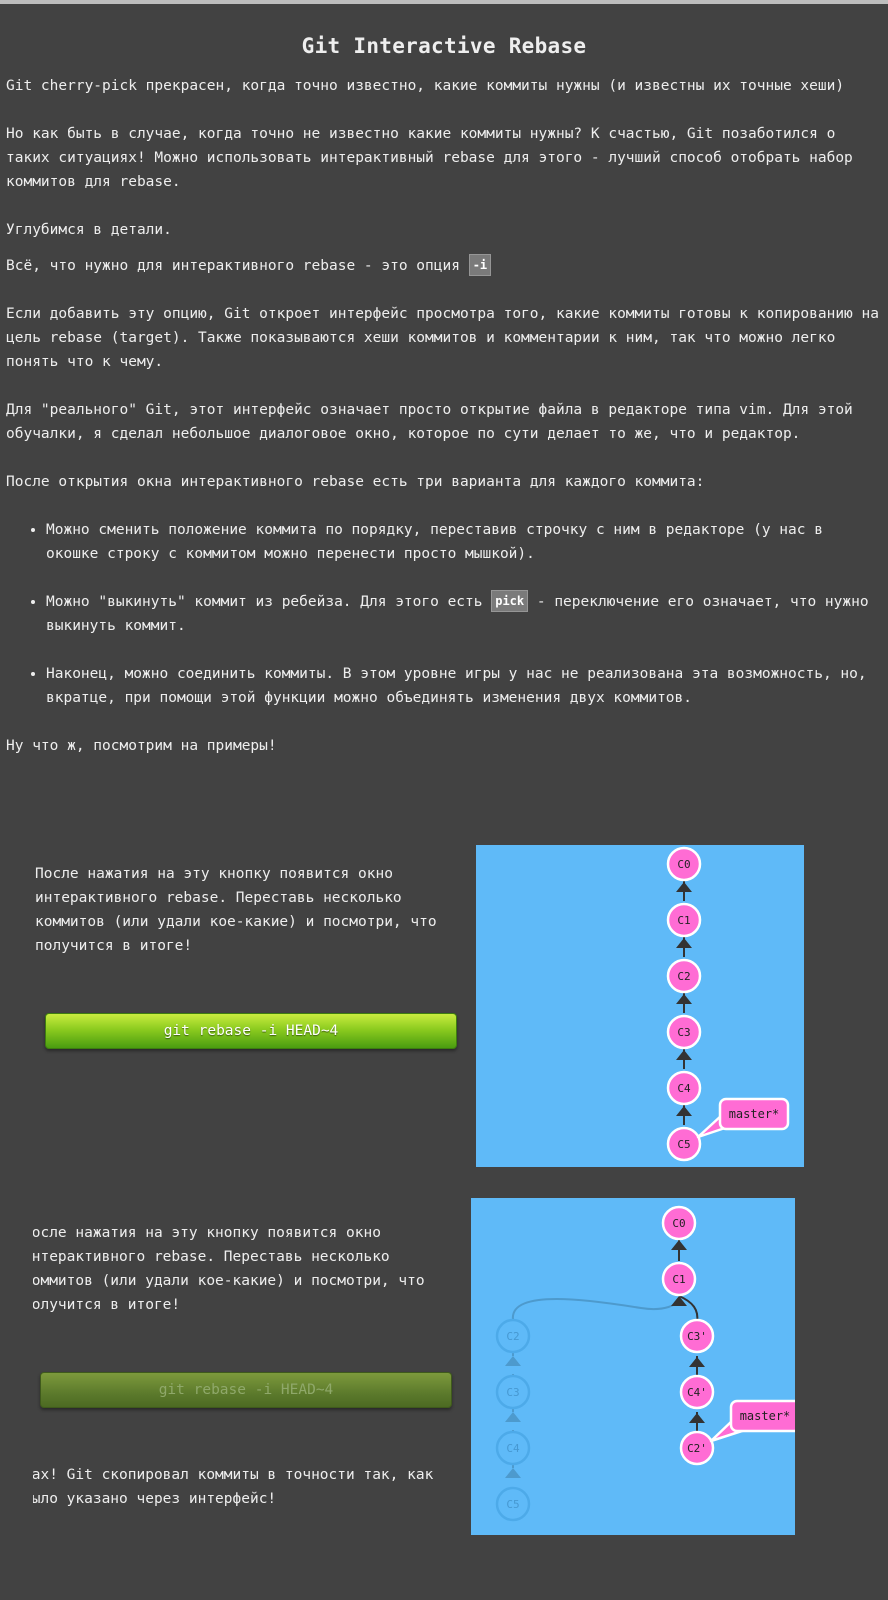 This screenshot has width=888, height=1600. Describe the element at coordinates (512, 1504) in the screenshot. I see `ghost-commit-label: C5` at that location.